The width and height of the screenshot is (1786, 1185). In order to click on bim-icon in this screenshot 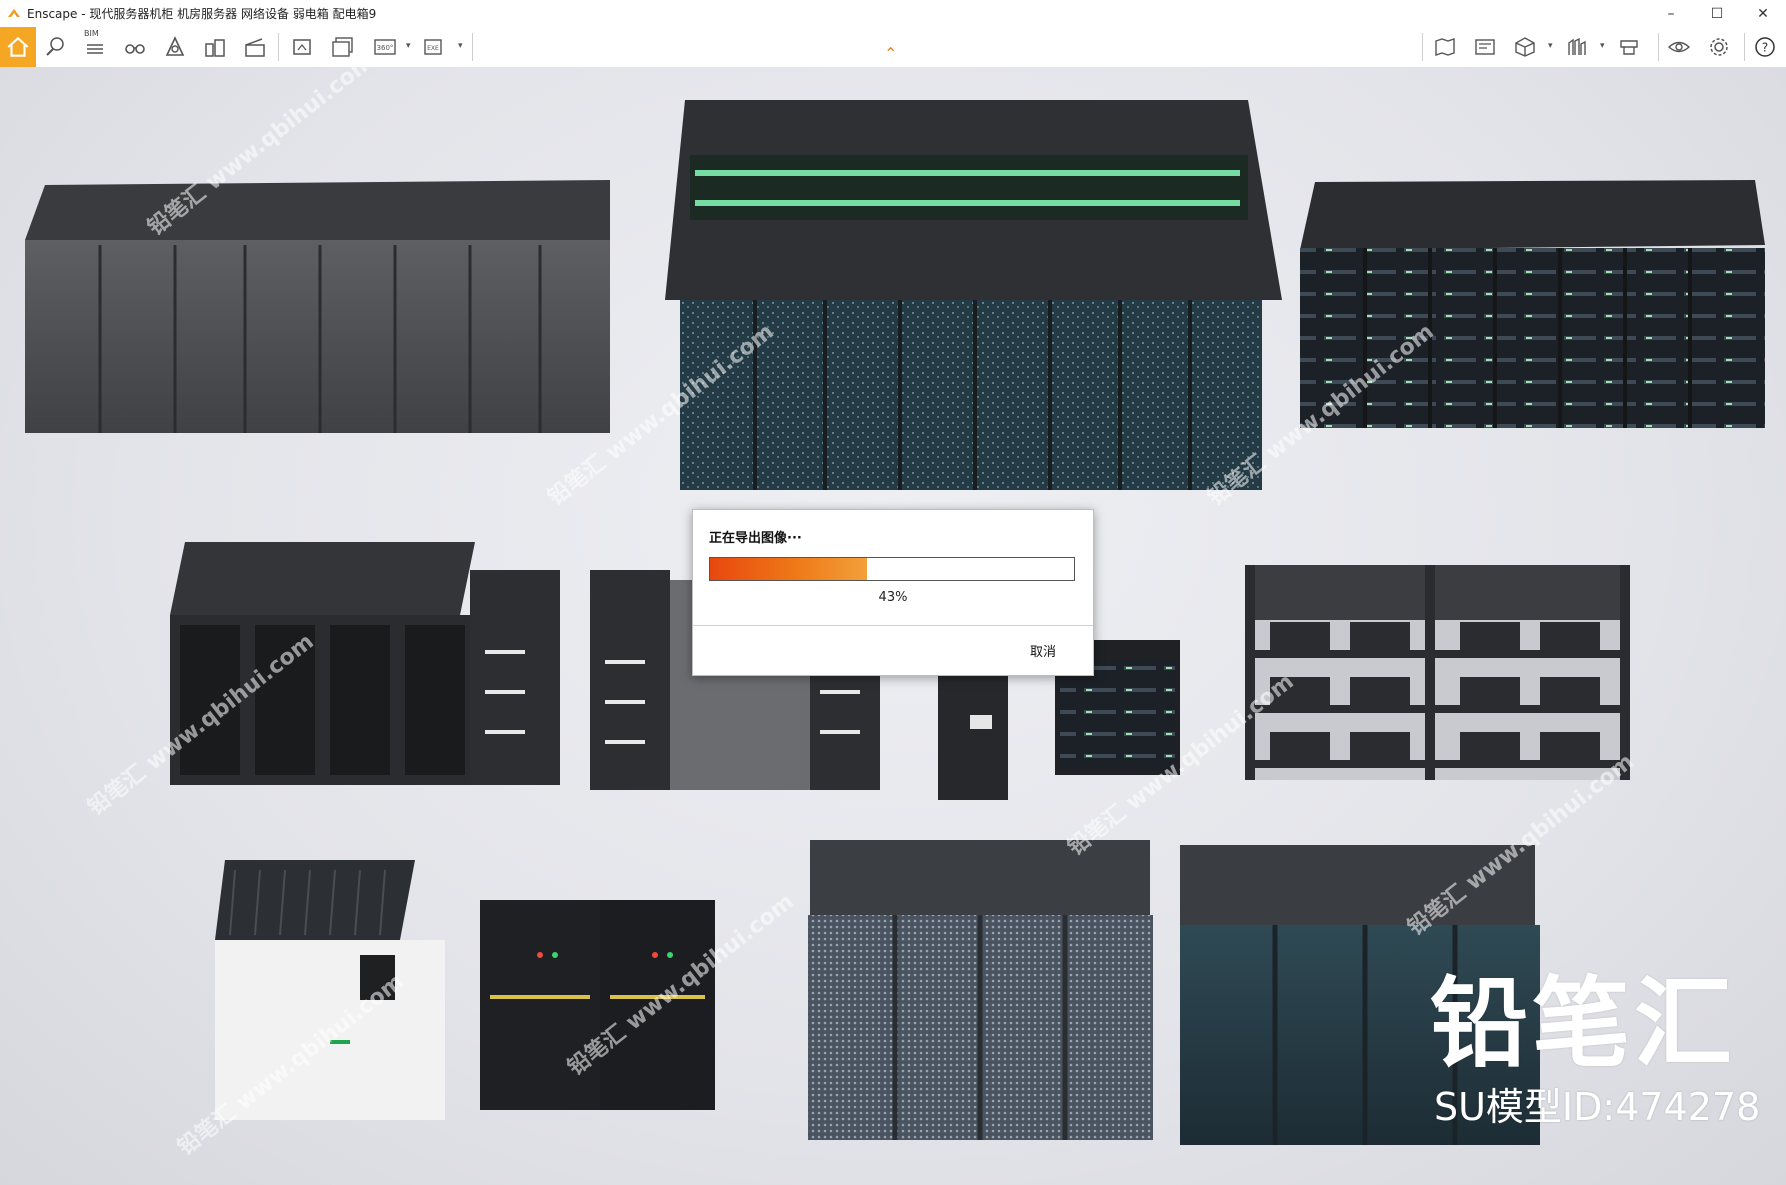, I will do `click(95, 47)`.